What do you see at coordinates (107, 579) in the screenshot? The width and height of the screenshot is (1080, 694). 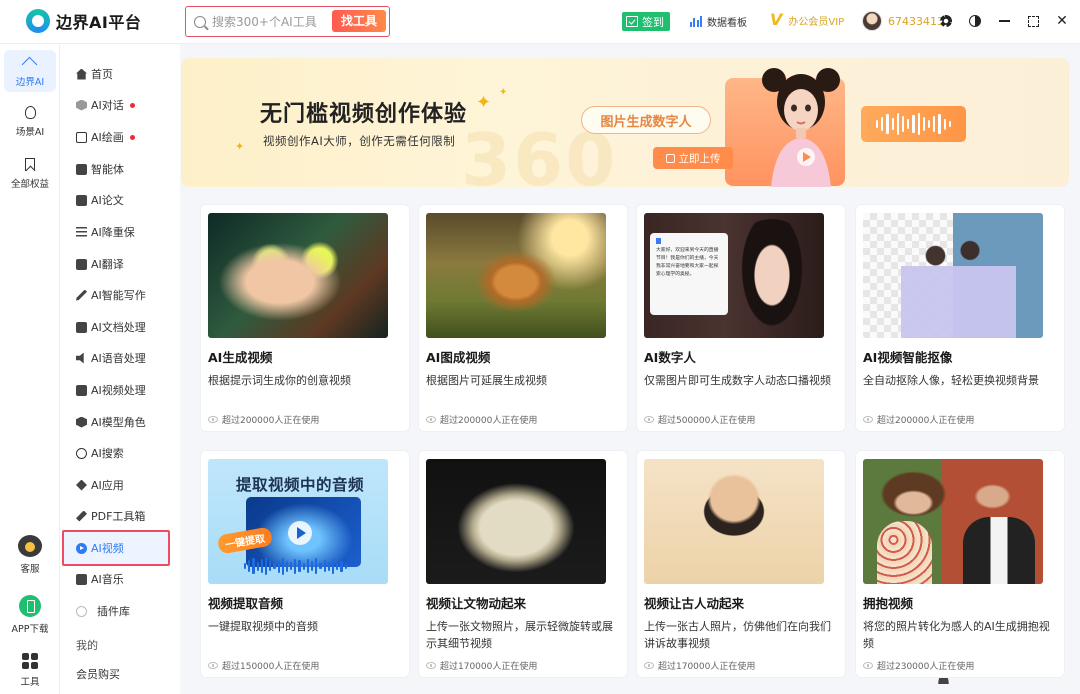 I see `nav-label: AI音乐` at bounding box center [107, 579].